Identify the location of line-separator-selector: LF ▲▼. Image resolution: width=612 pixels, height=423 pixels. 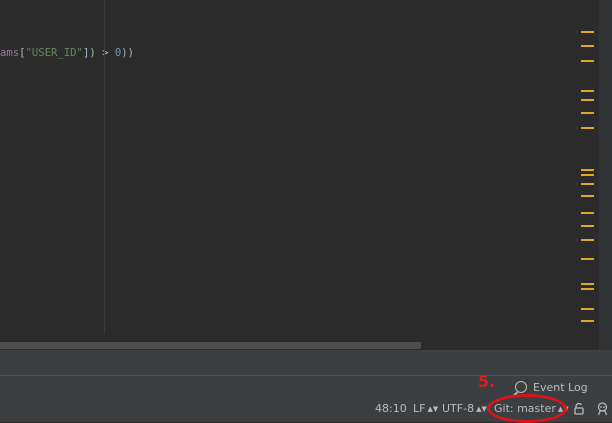
(425, 409).